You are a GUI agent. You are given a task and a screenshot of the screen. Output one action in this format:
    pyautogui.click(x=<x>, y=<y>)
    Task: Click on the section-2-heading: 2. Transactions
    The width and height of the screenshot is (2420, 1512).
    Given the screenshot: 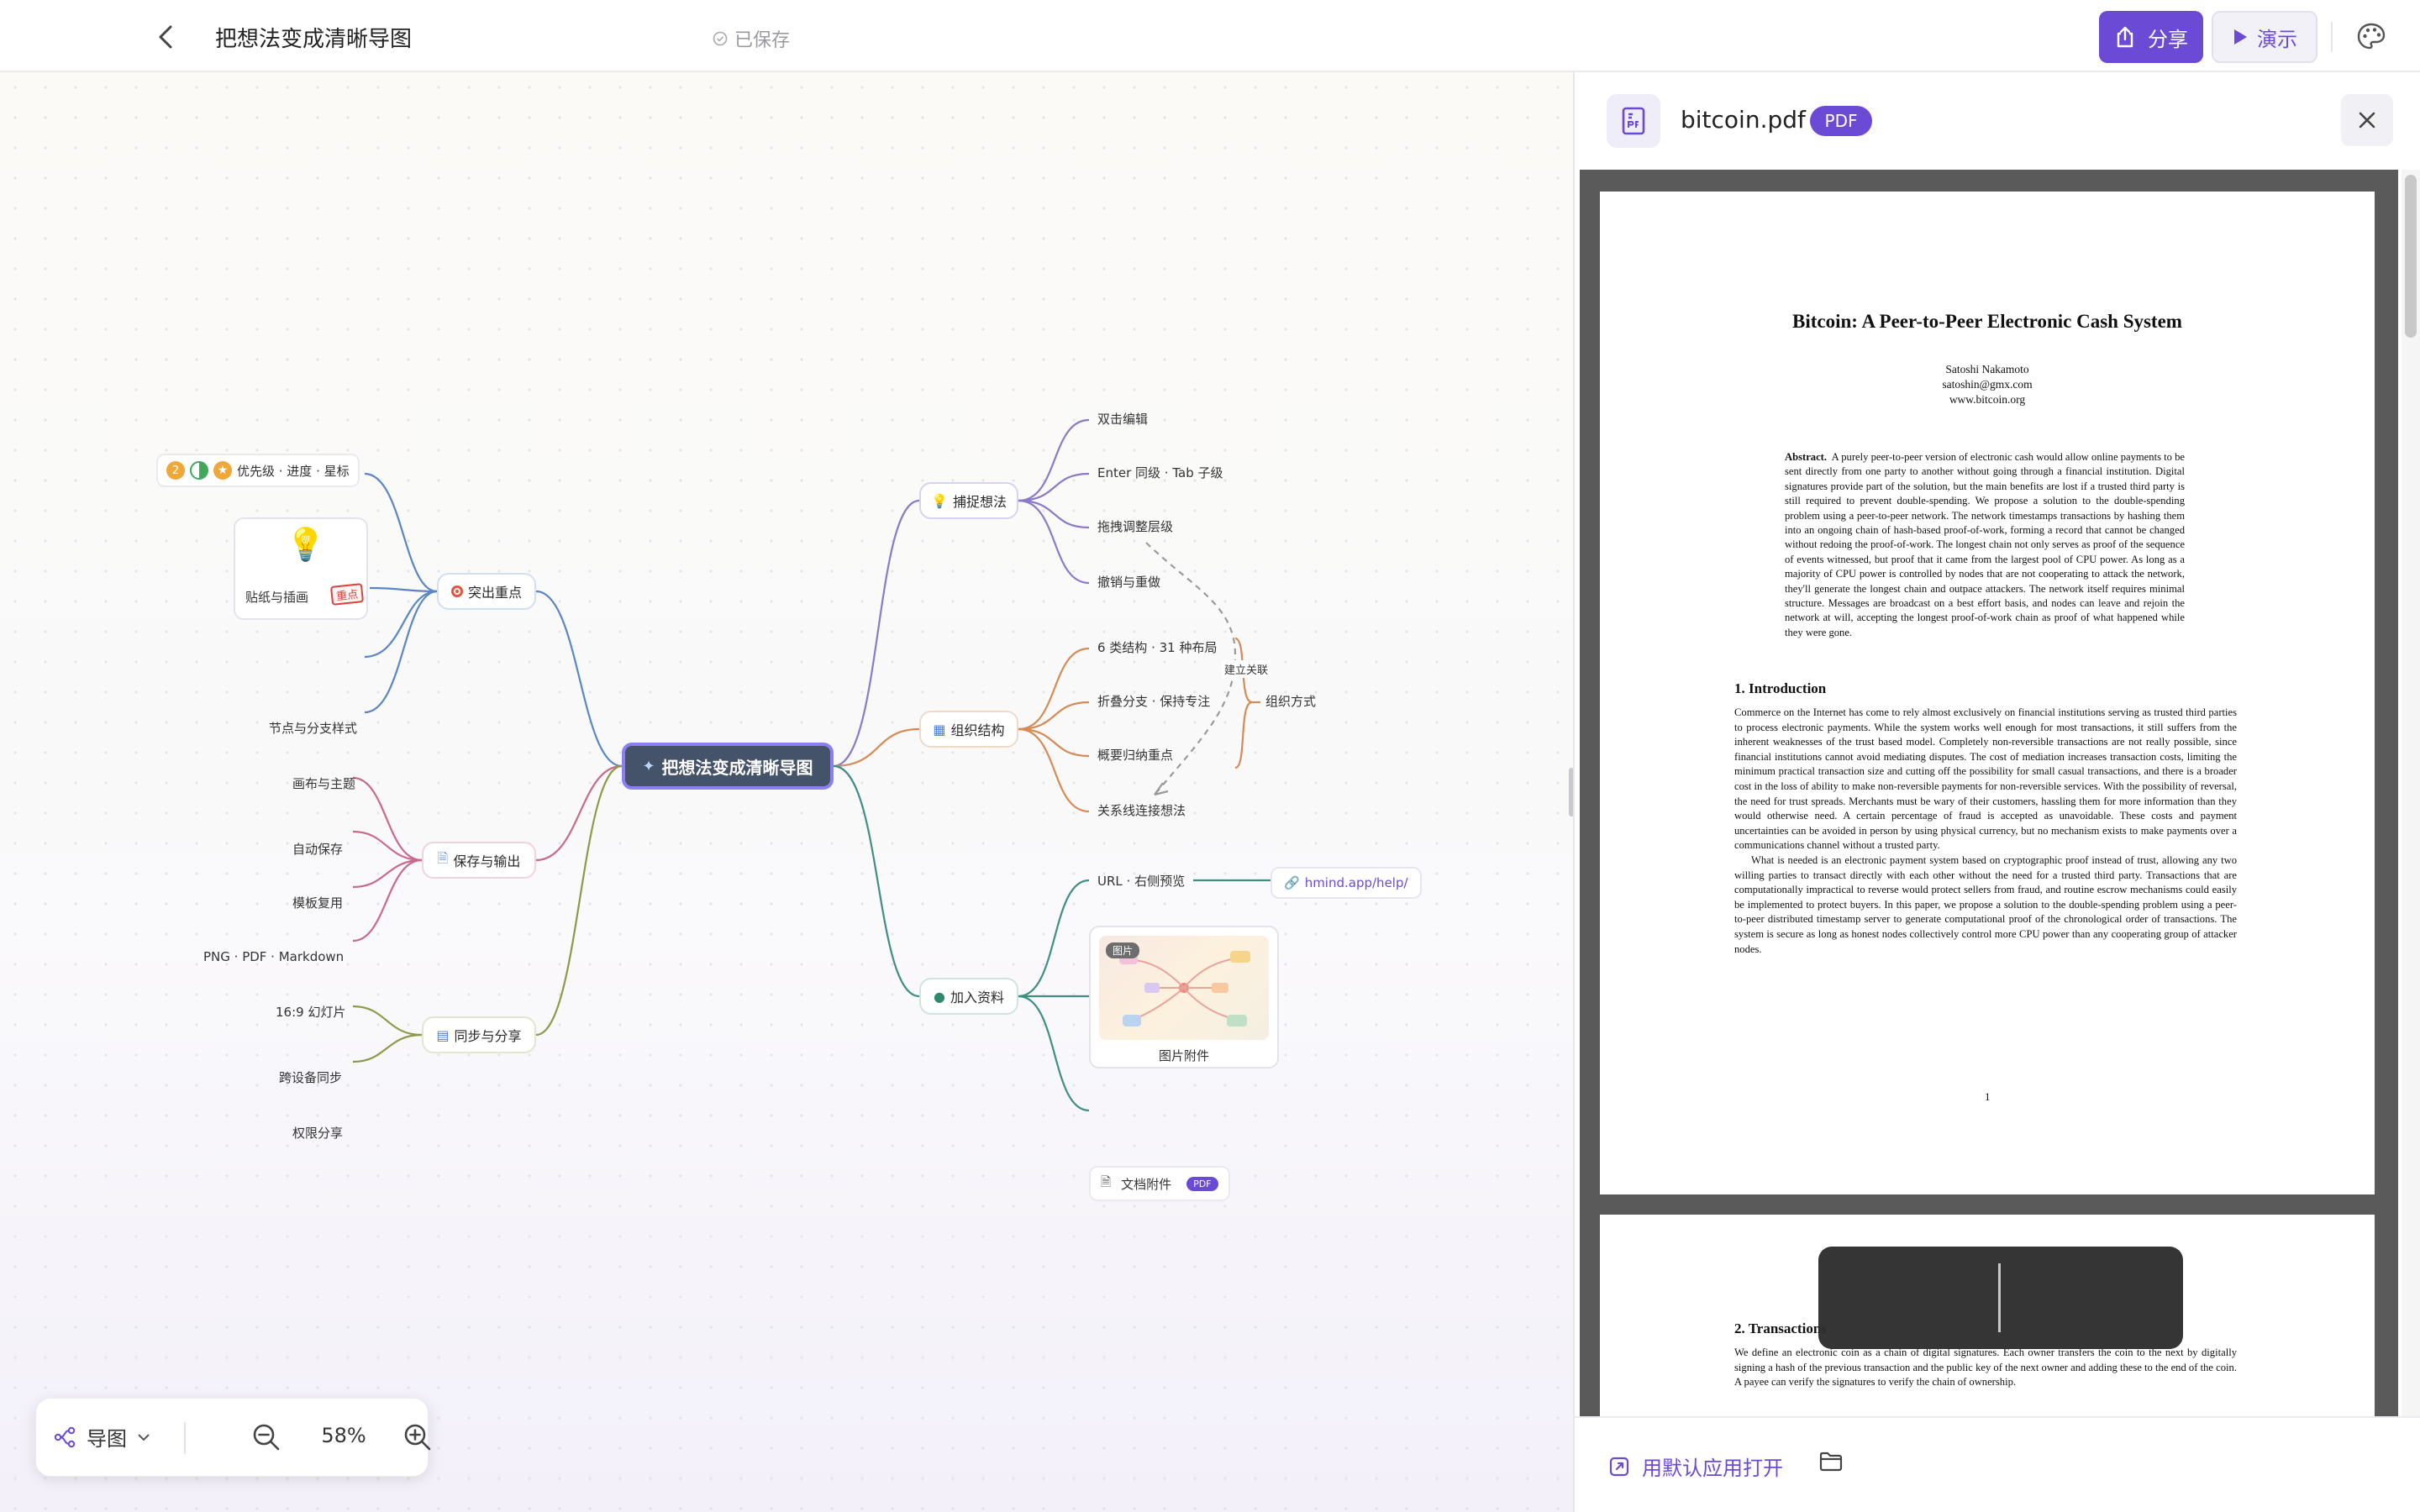 What is the action you would take?
    pyautogui.click(x=1781, y=1328)
    